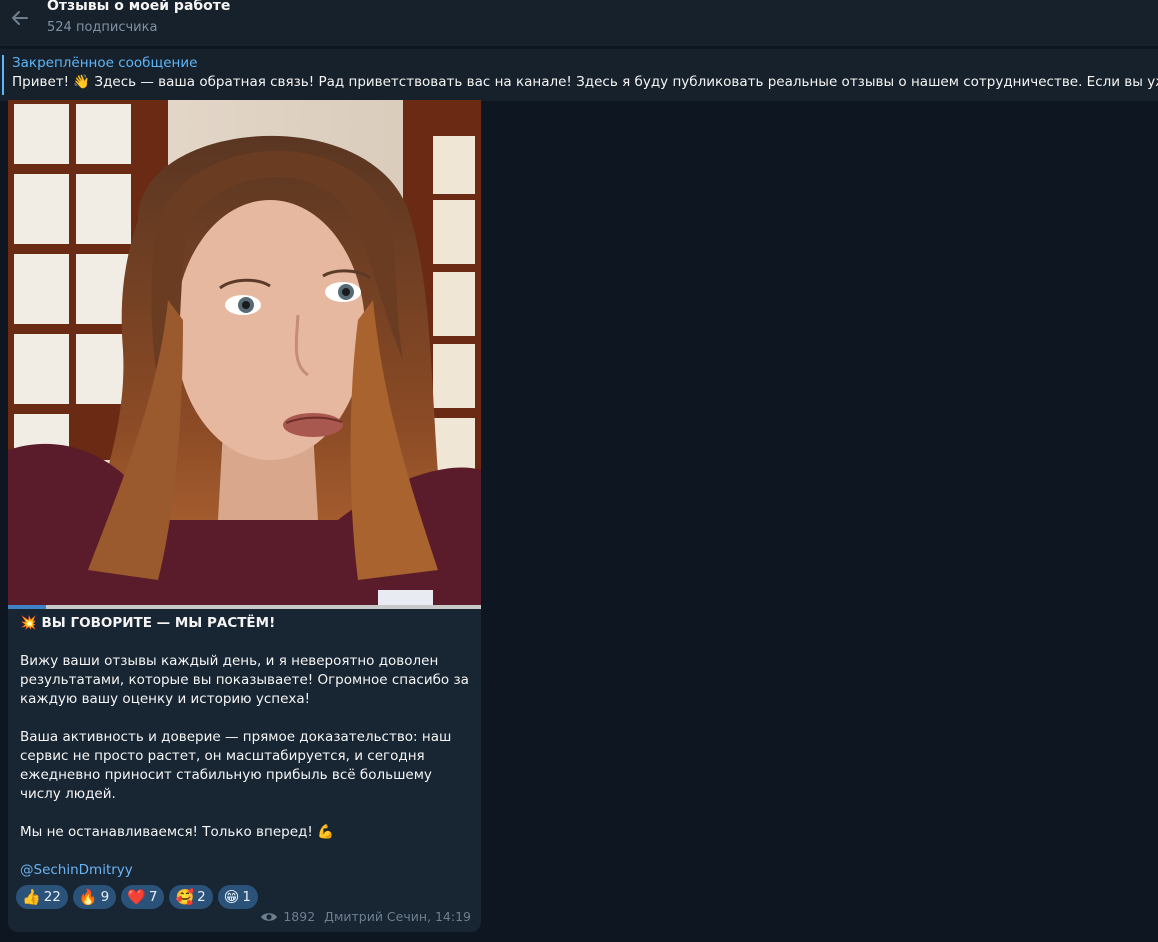 This screenshot has height=942, width=1158. What do you see at coordinates (397, 916) in the screenshot?
I see `author-and-time: Дмитрий Сечин, 14:19` at bounding box center [397, 916].